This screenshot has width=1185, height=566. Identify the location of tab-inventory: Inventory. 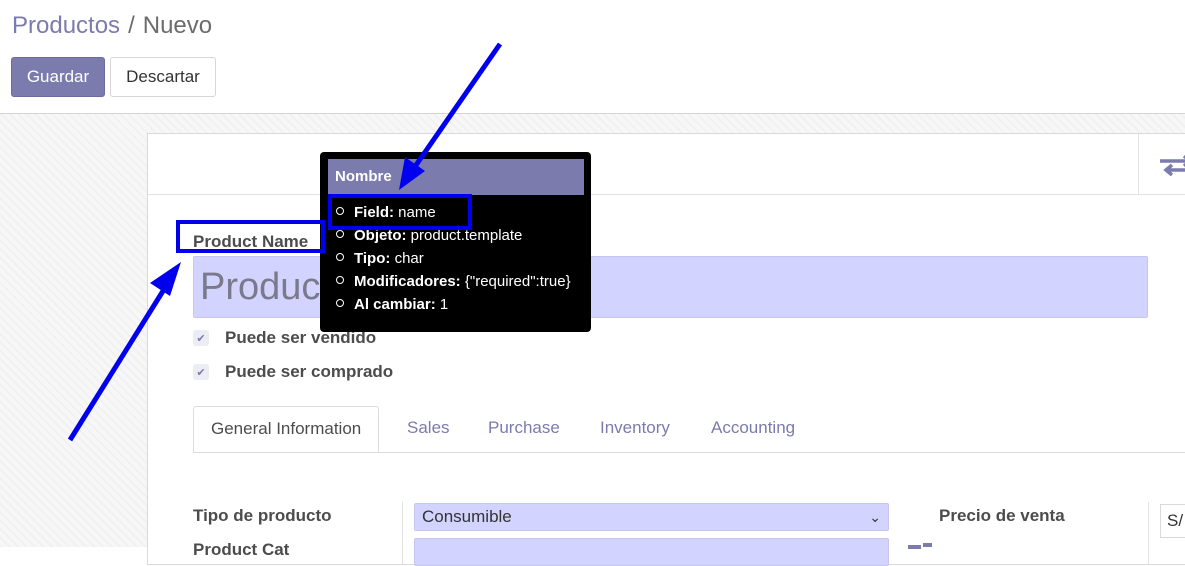
(635, 429).